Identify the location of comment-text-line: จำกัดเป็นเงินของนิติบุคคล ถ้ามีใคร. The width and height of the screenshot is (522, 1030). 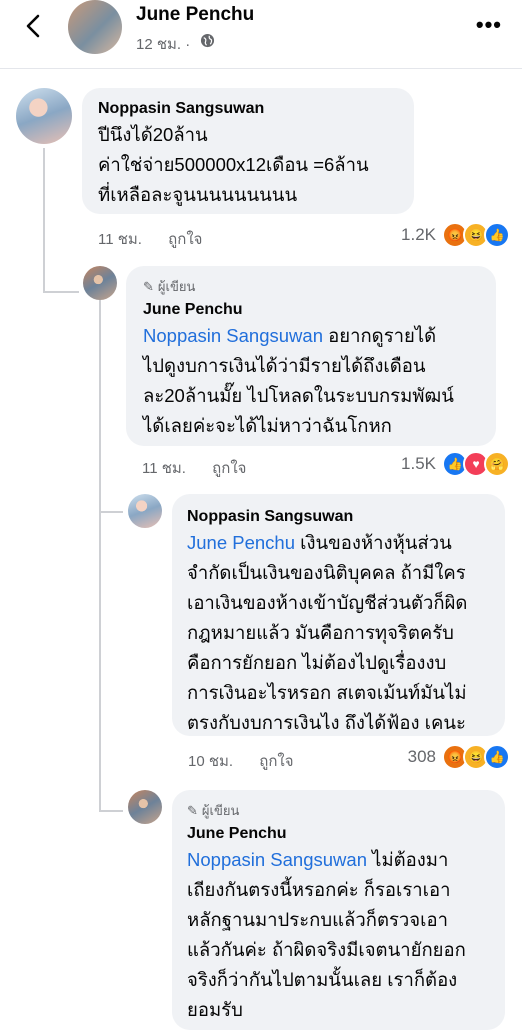
(326, 572).